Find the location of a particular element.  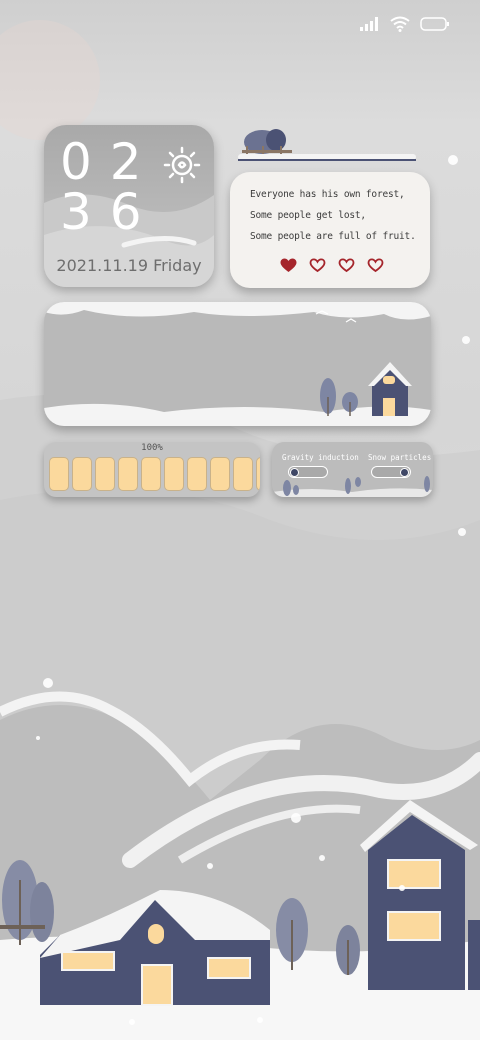

clock-date: 2021.11.19 Friday is located at coordinates (129, 265).